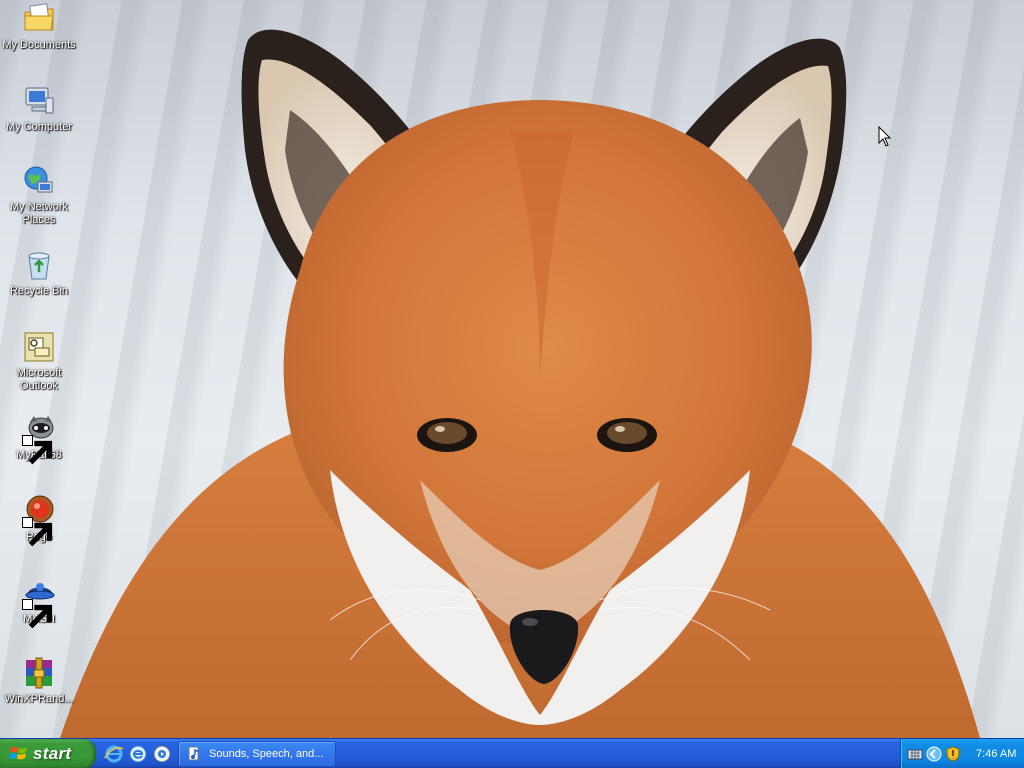  What do you see at coordinates (39, 347) in the screenshot?
I see `outlook-icon` at bounding box center [39, 347].